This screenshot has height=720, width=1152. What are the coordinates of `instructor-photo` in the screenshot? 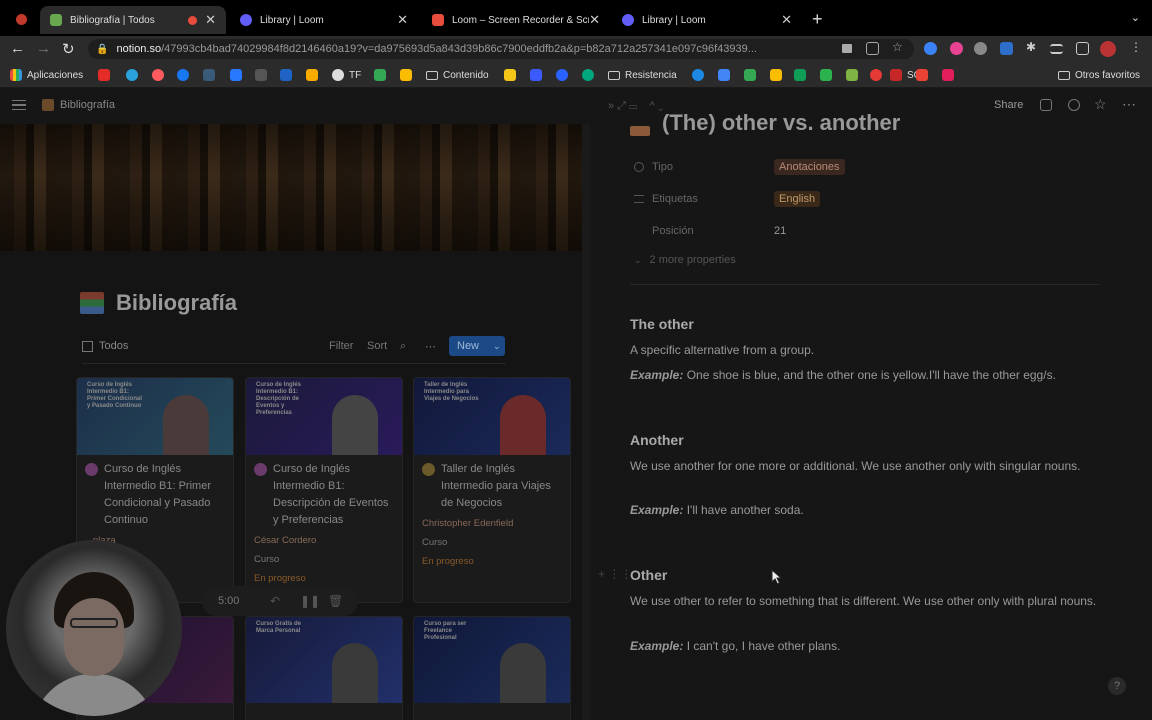 It's located at (523, 673).